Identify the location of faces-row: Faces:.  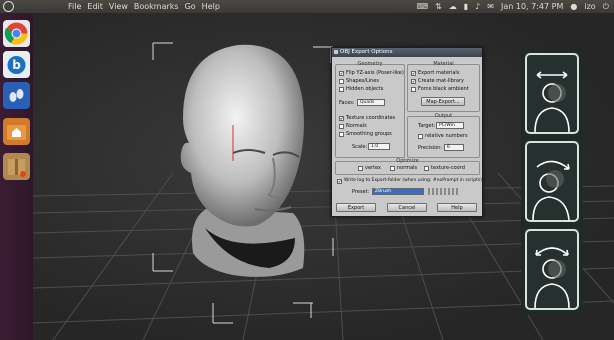
(347, 103).